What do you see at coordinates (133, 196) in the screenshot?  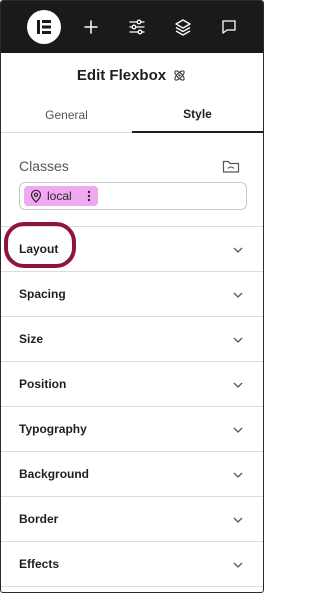 I see `class-selector-input: local` at bounding box center [133, 196].